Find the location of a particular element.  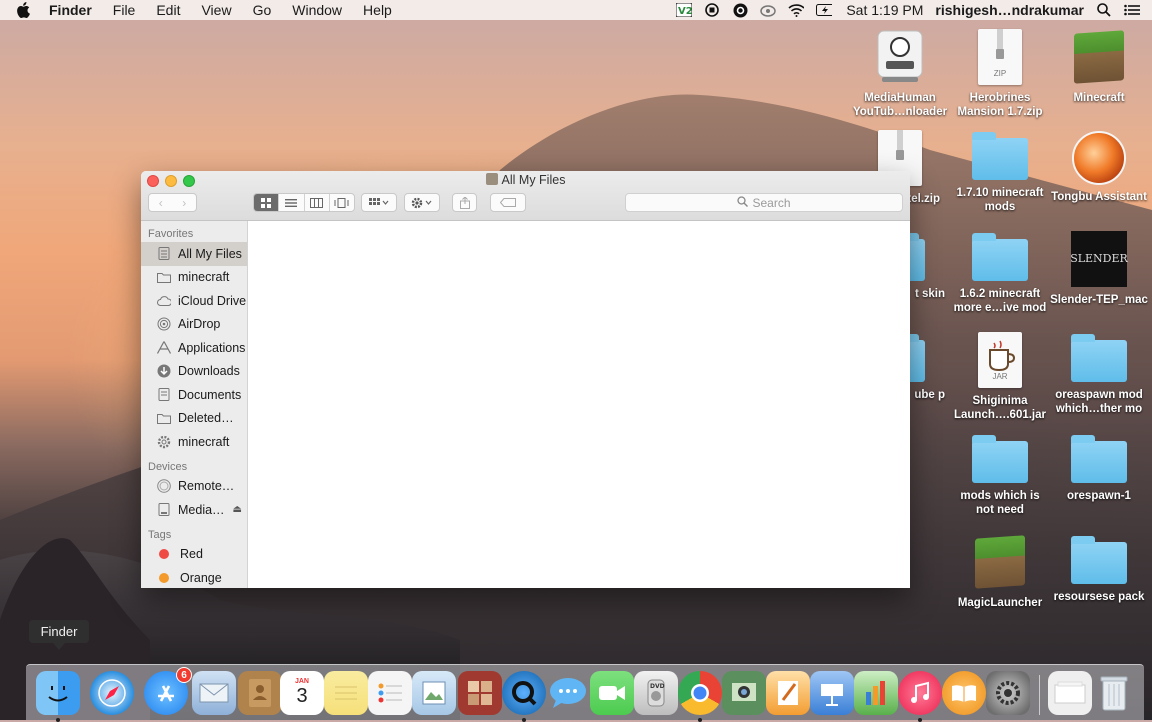

battery-icon is located at coordinates (824, 10).